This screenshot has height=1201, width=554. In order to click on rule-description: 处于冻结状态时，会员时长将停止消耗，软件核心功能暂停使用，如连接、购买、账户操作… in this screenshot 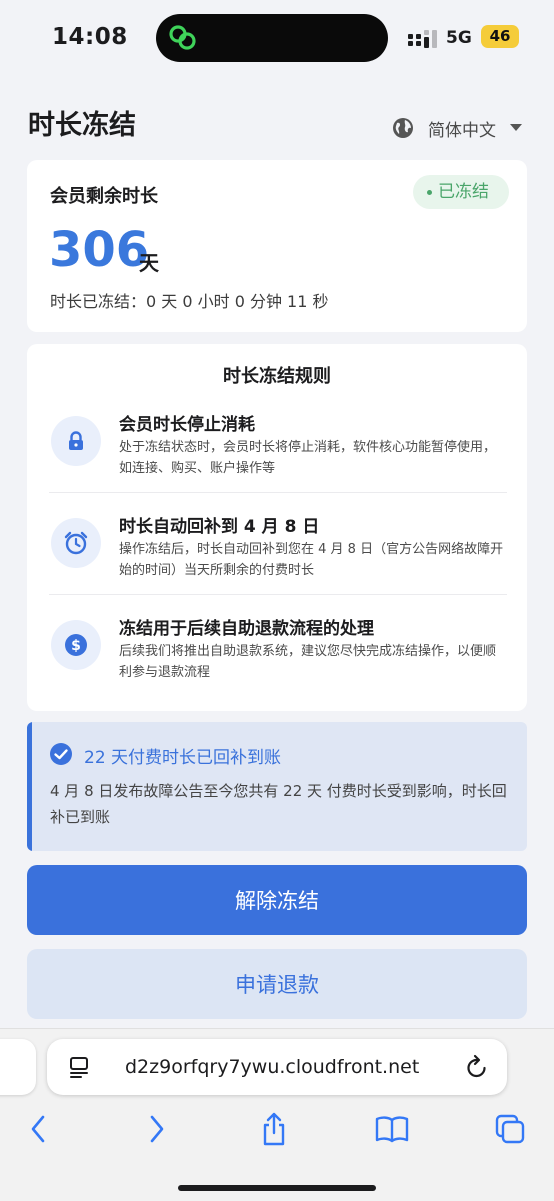, I will do `click(308, 458)`.